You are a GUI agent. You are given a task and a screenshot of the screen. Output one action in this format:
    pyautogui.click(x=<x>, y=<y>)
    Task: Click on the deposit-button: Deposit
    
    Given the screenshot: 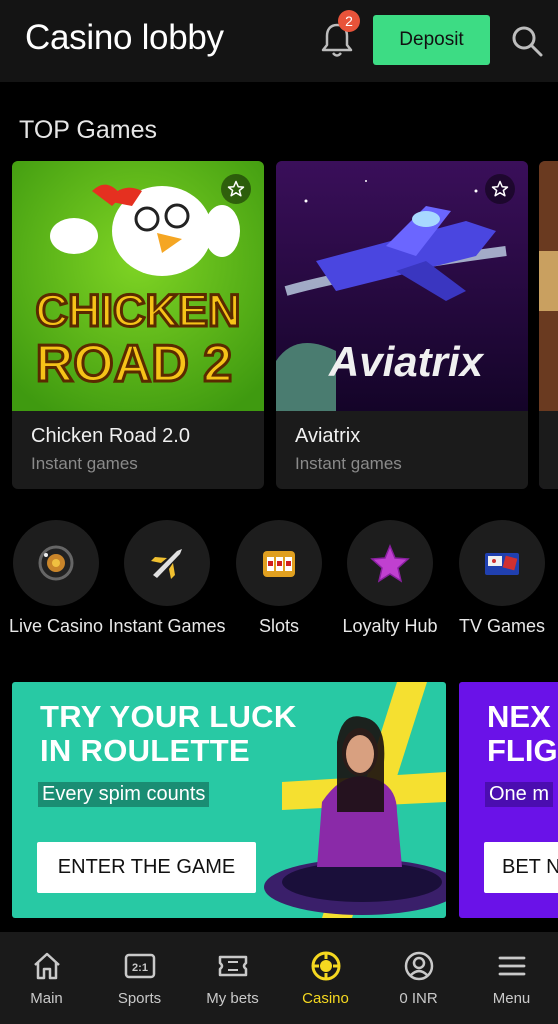 What is the action you would take?
    pyautogui.click(x=431, y=40)
    